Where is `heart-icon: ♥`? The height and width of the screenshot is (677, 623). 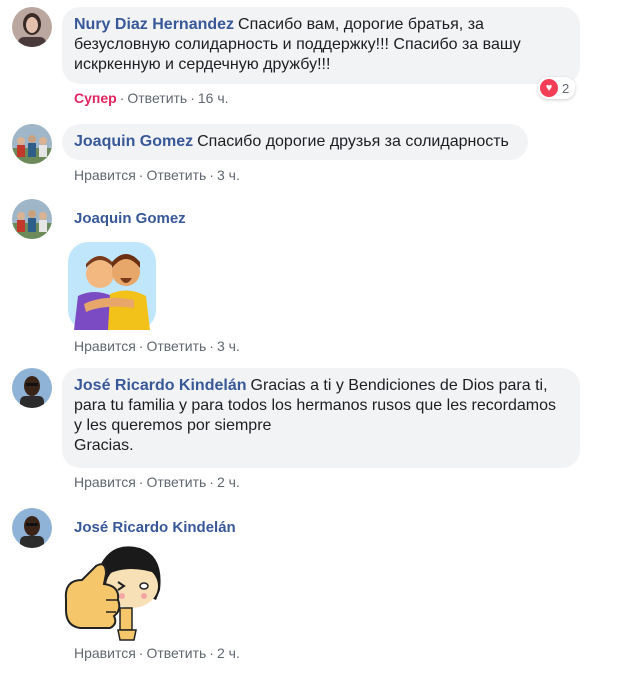
heart-icon: ♥ is located at coordinates (549, 88).